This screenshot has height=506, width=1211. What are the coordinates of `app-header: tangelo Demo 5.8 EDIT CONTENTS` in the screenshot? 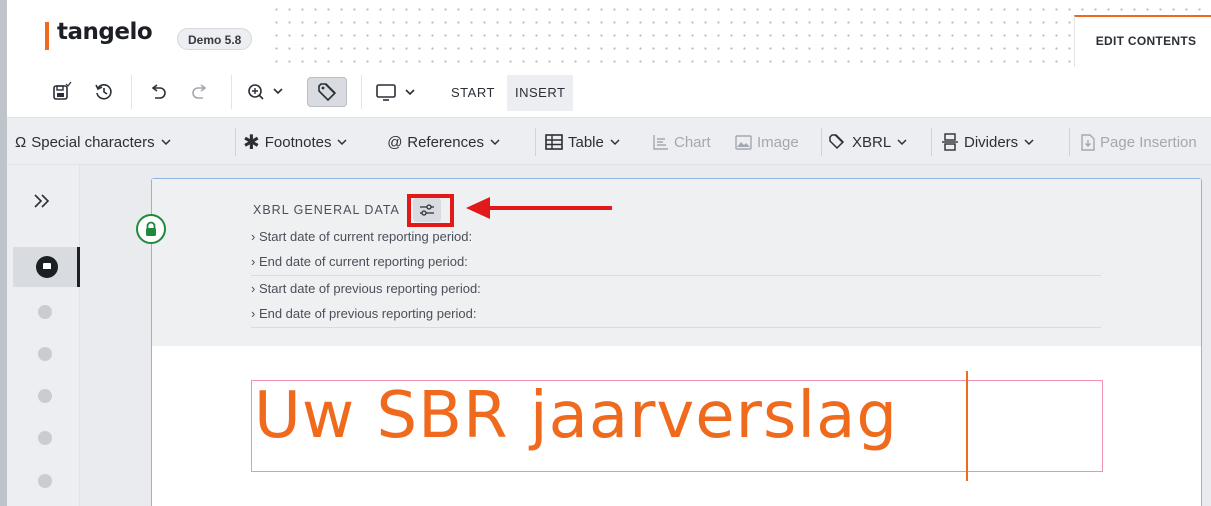 It's located at (609, 33).